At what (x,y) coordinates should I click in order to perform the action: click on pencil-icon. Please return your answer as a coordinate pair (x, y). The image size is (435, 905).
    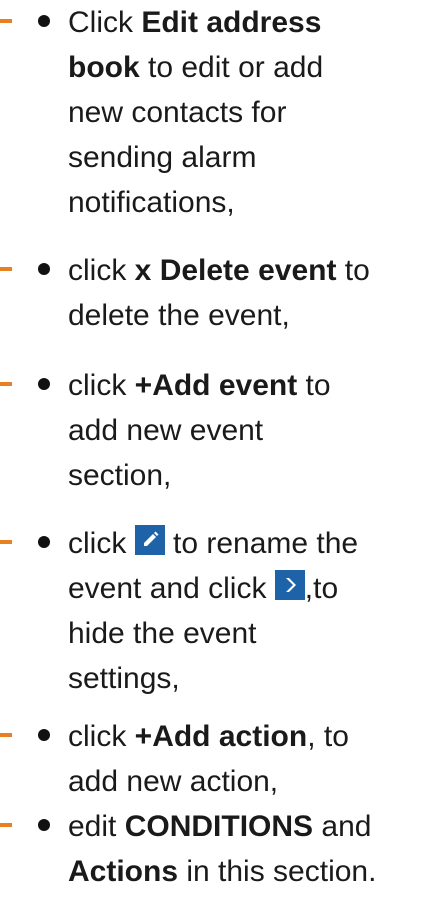
    Looking at the image, I should click on (149, 540).